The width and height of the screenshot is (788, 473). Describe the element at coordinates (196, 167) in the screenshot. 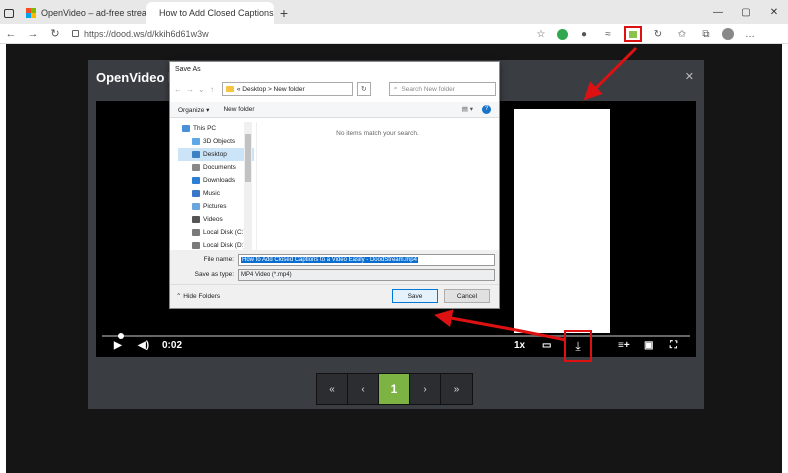

I see `documents-icon` at that location.